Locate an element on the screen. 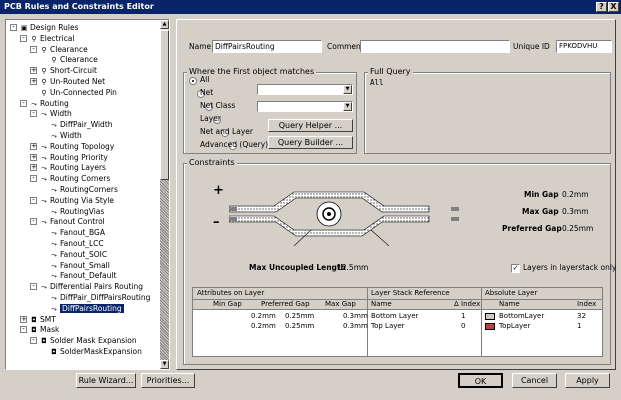  tree-item: ⤳ Routing Topology is located at coordinates (76, 146).